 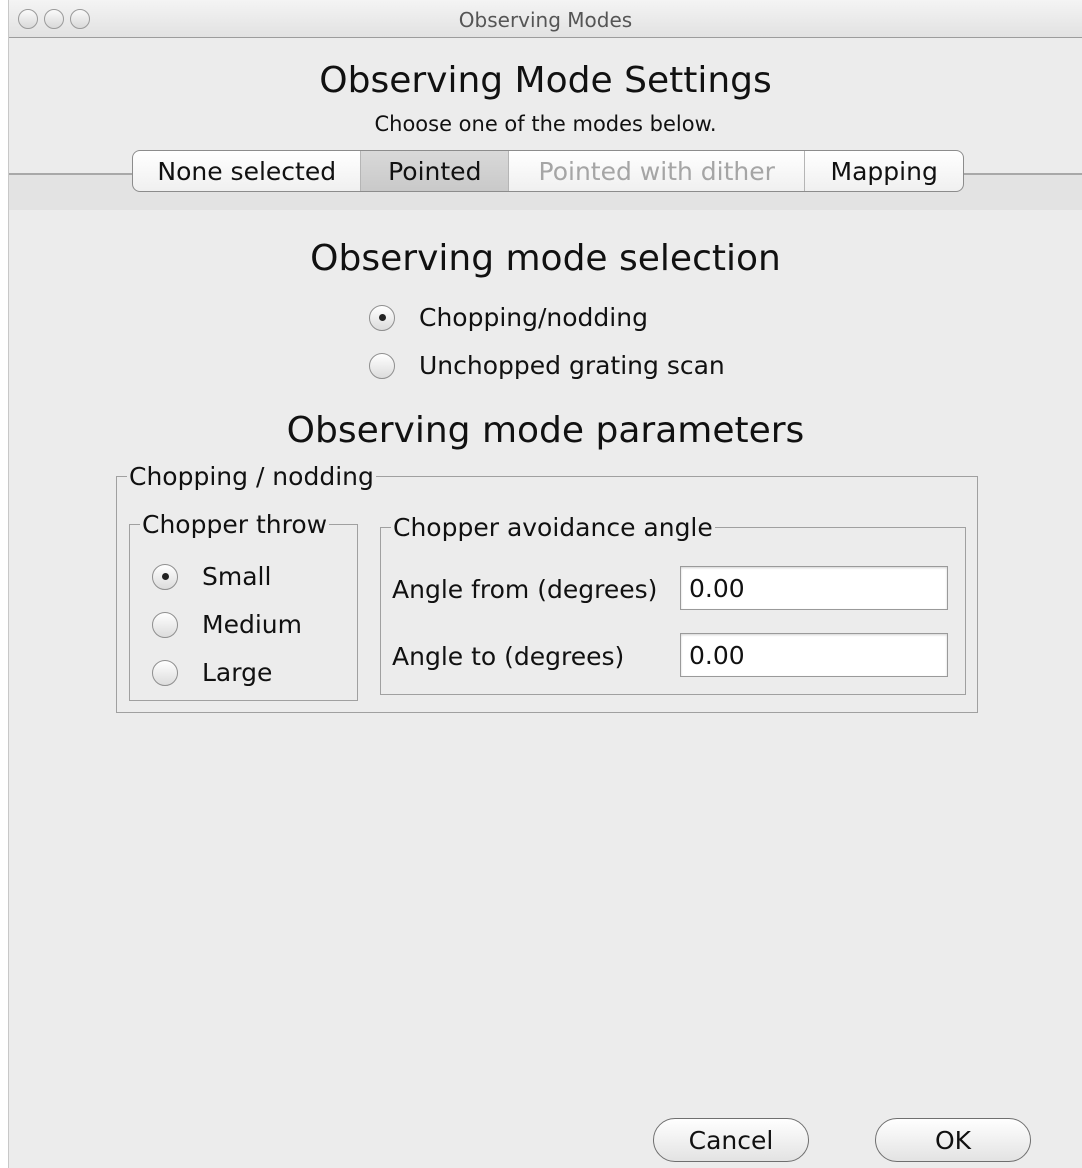 I want to click on radio-chopping-nodding: Chopping/nodding, so click(x=508, y=317).